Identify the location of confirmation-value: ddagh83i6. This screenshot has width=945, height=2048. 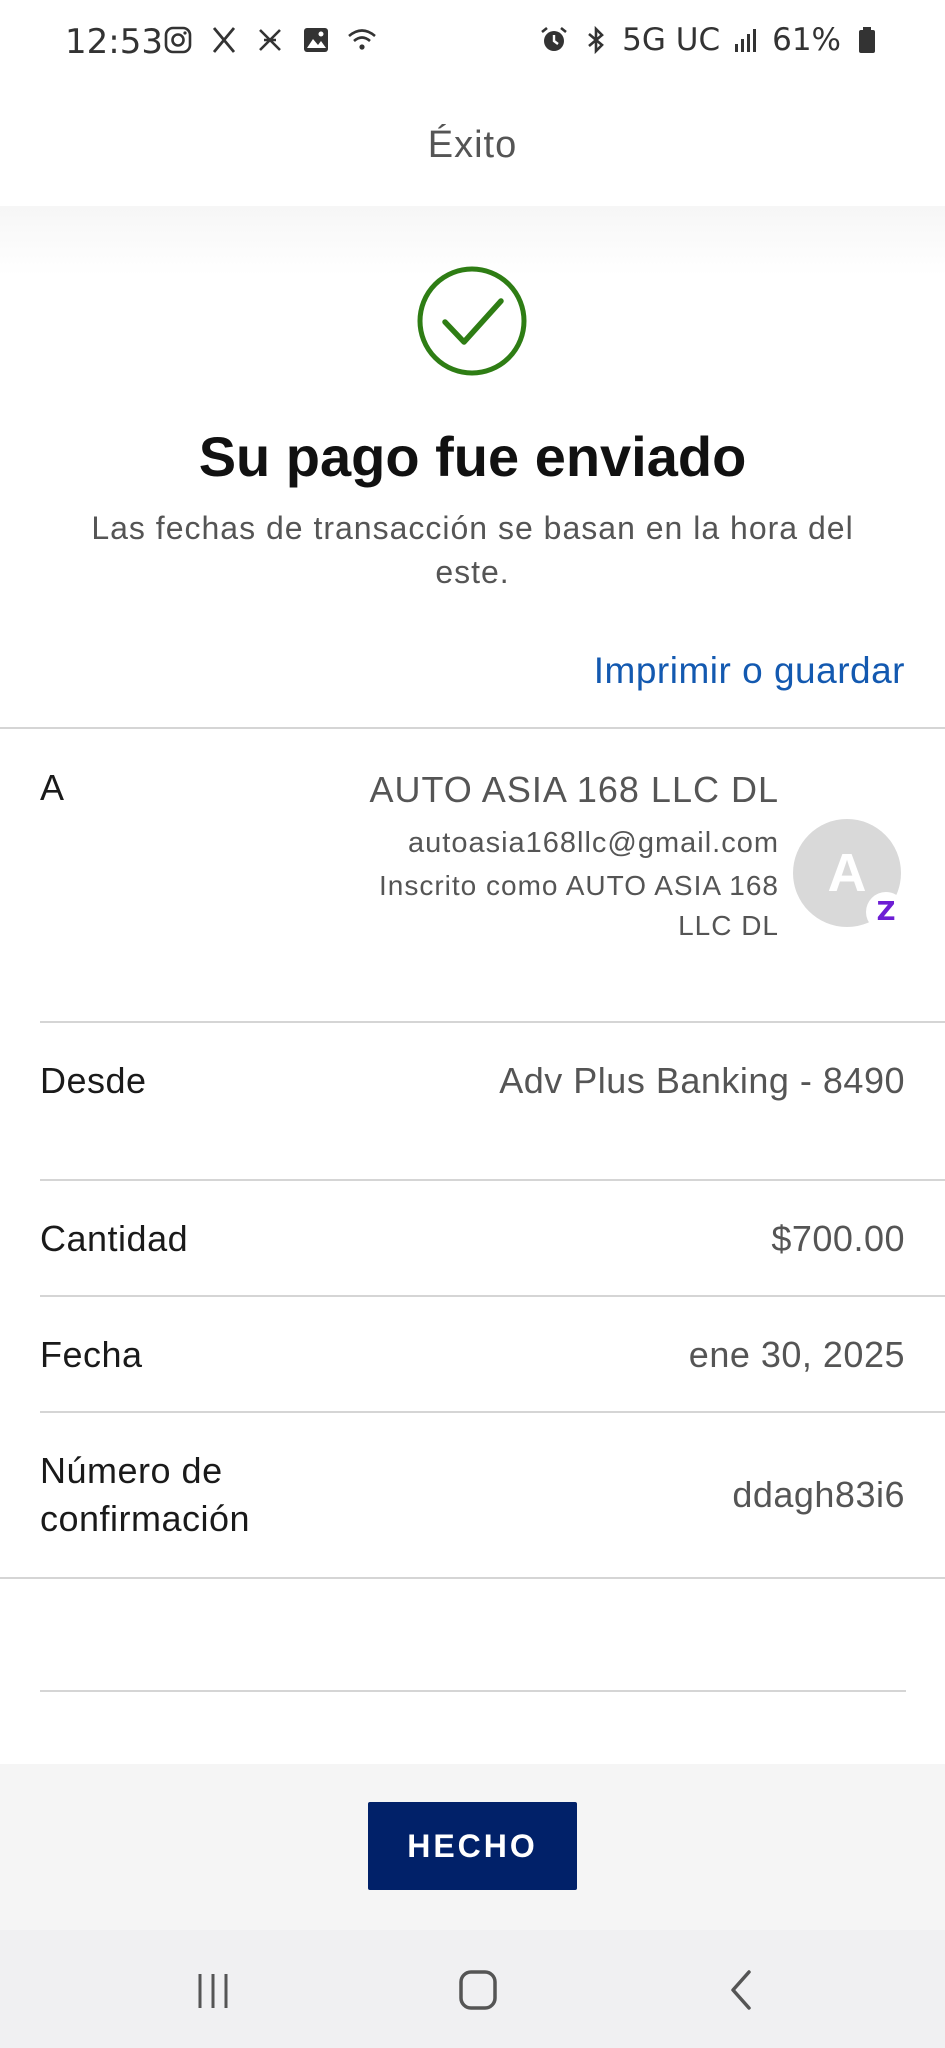
(818, 1494).